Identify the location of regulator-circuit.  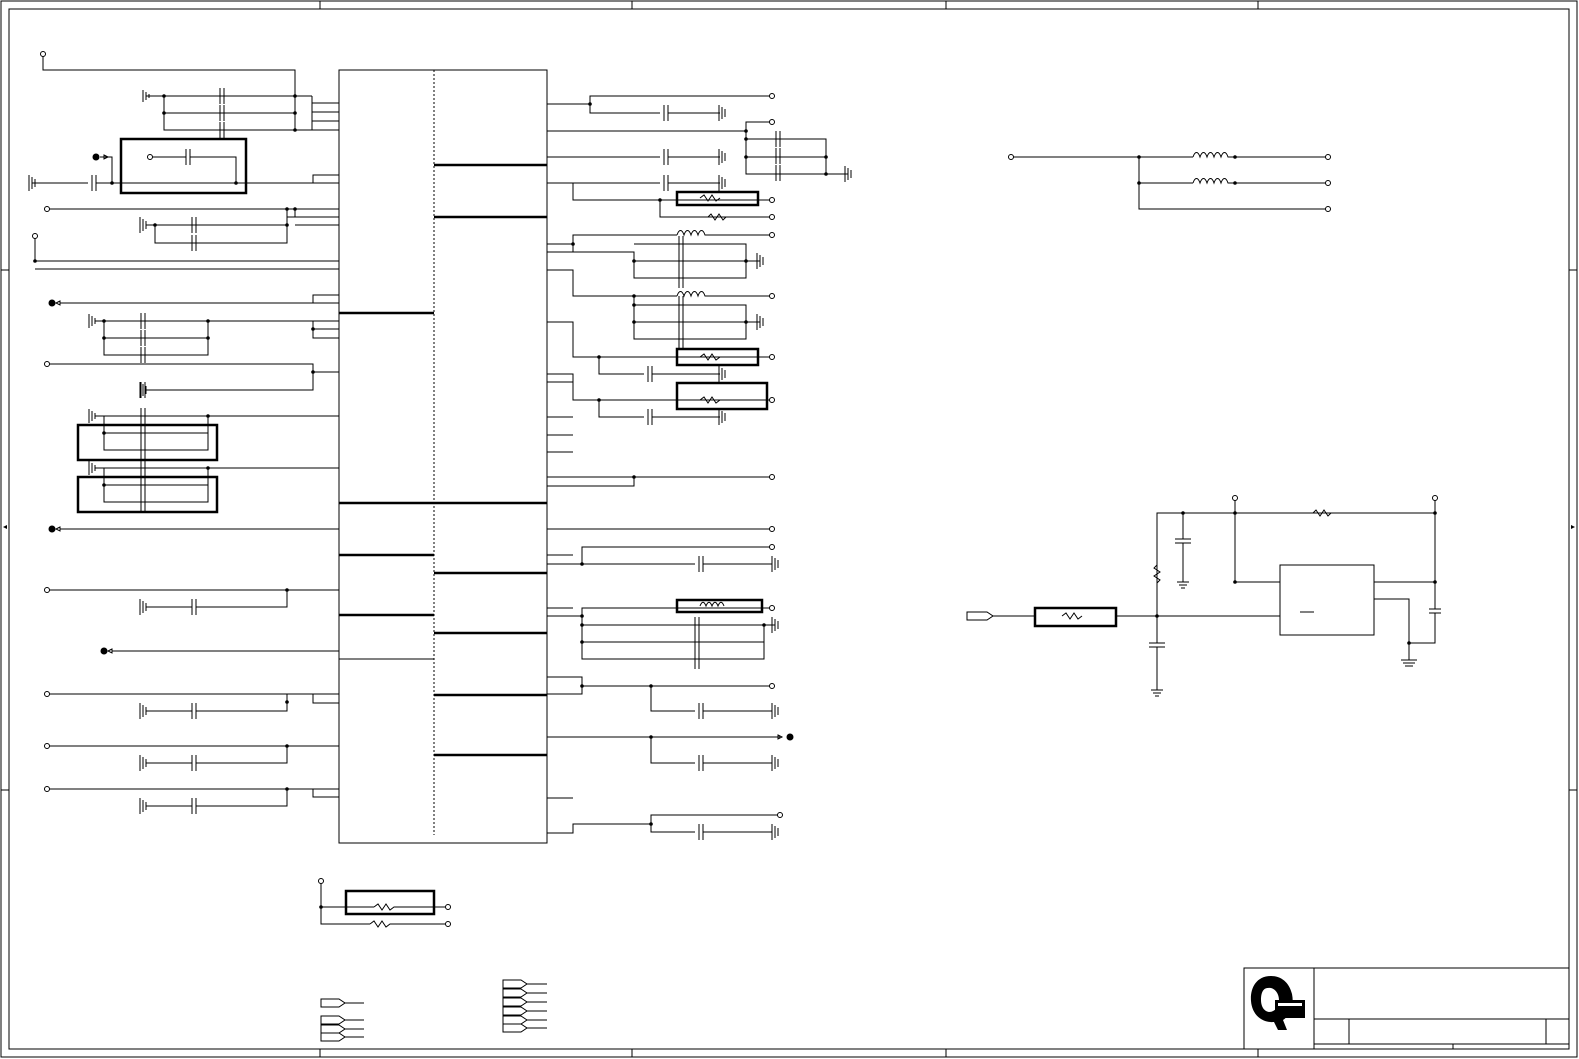
(1203, 596).